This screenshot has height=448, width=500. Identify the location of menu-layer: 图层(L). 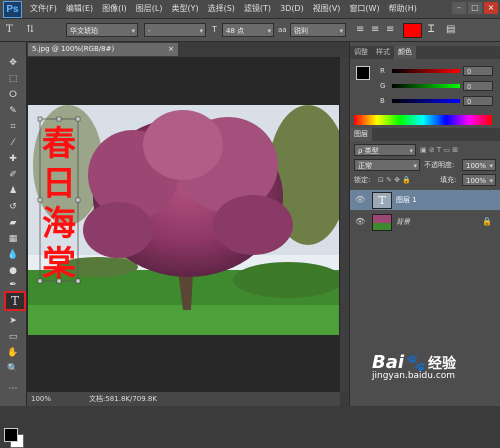
(149, 9).